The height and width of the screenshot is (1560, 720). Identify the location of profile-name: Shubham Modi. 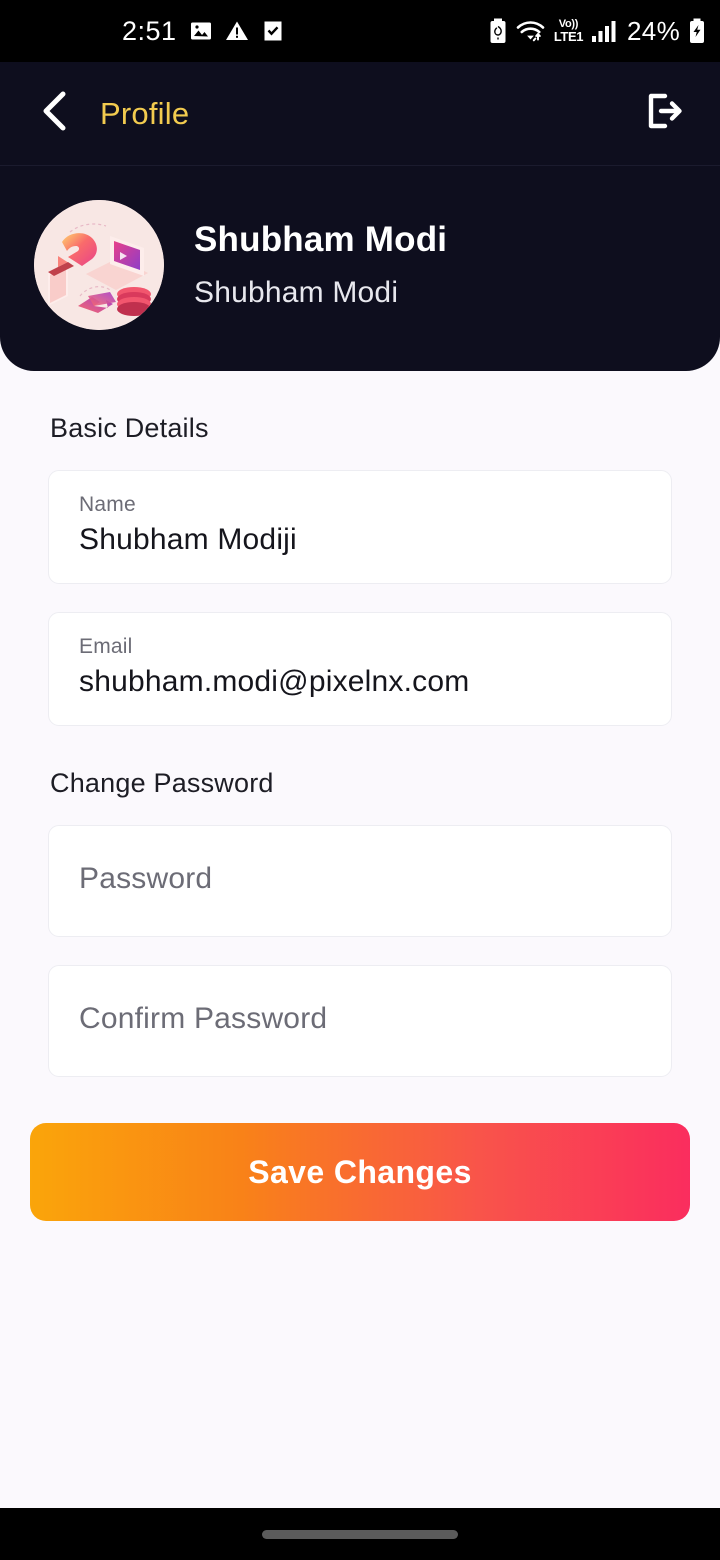
(321, 239).